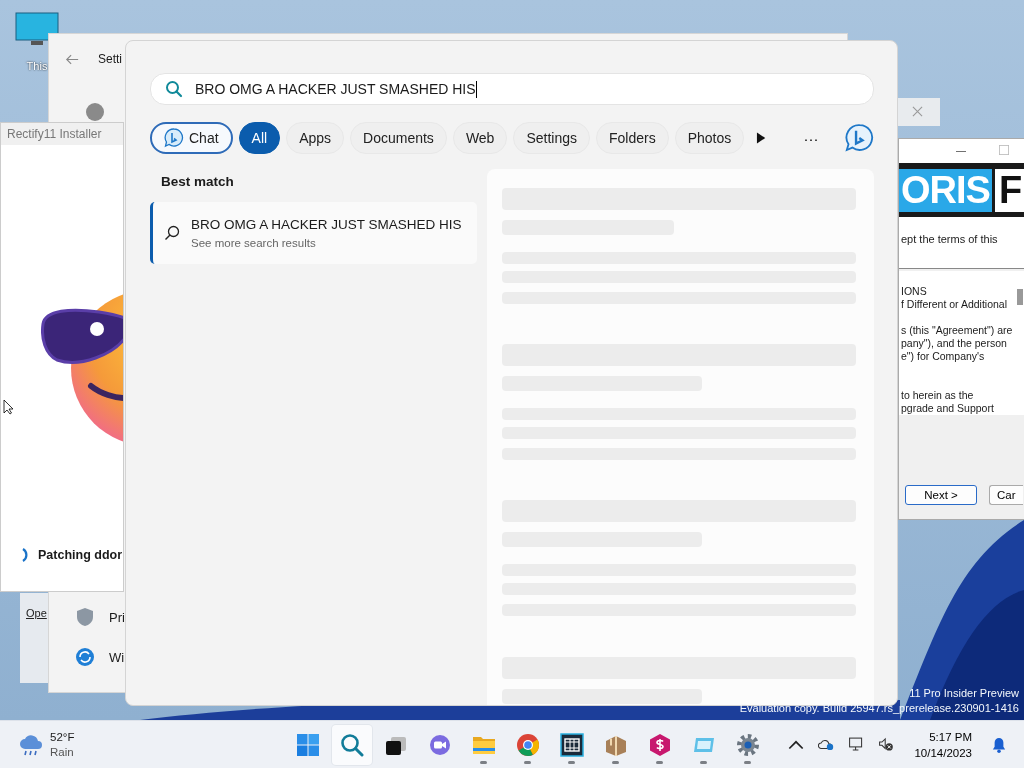 Image resolution: width=1024 pixels, height=768 pixels. What do you see at coordinates (948, 408) in the screenshot?
I see `license-text-line: pgrade and Support` at bounding box center [948, 408].